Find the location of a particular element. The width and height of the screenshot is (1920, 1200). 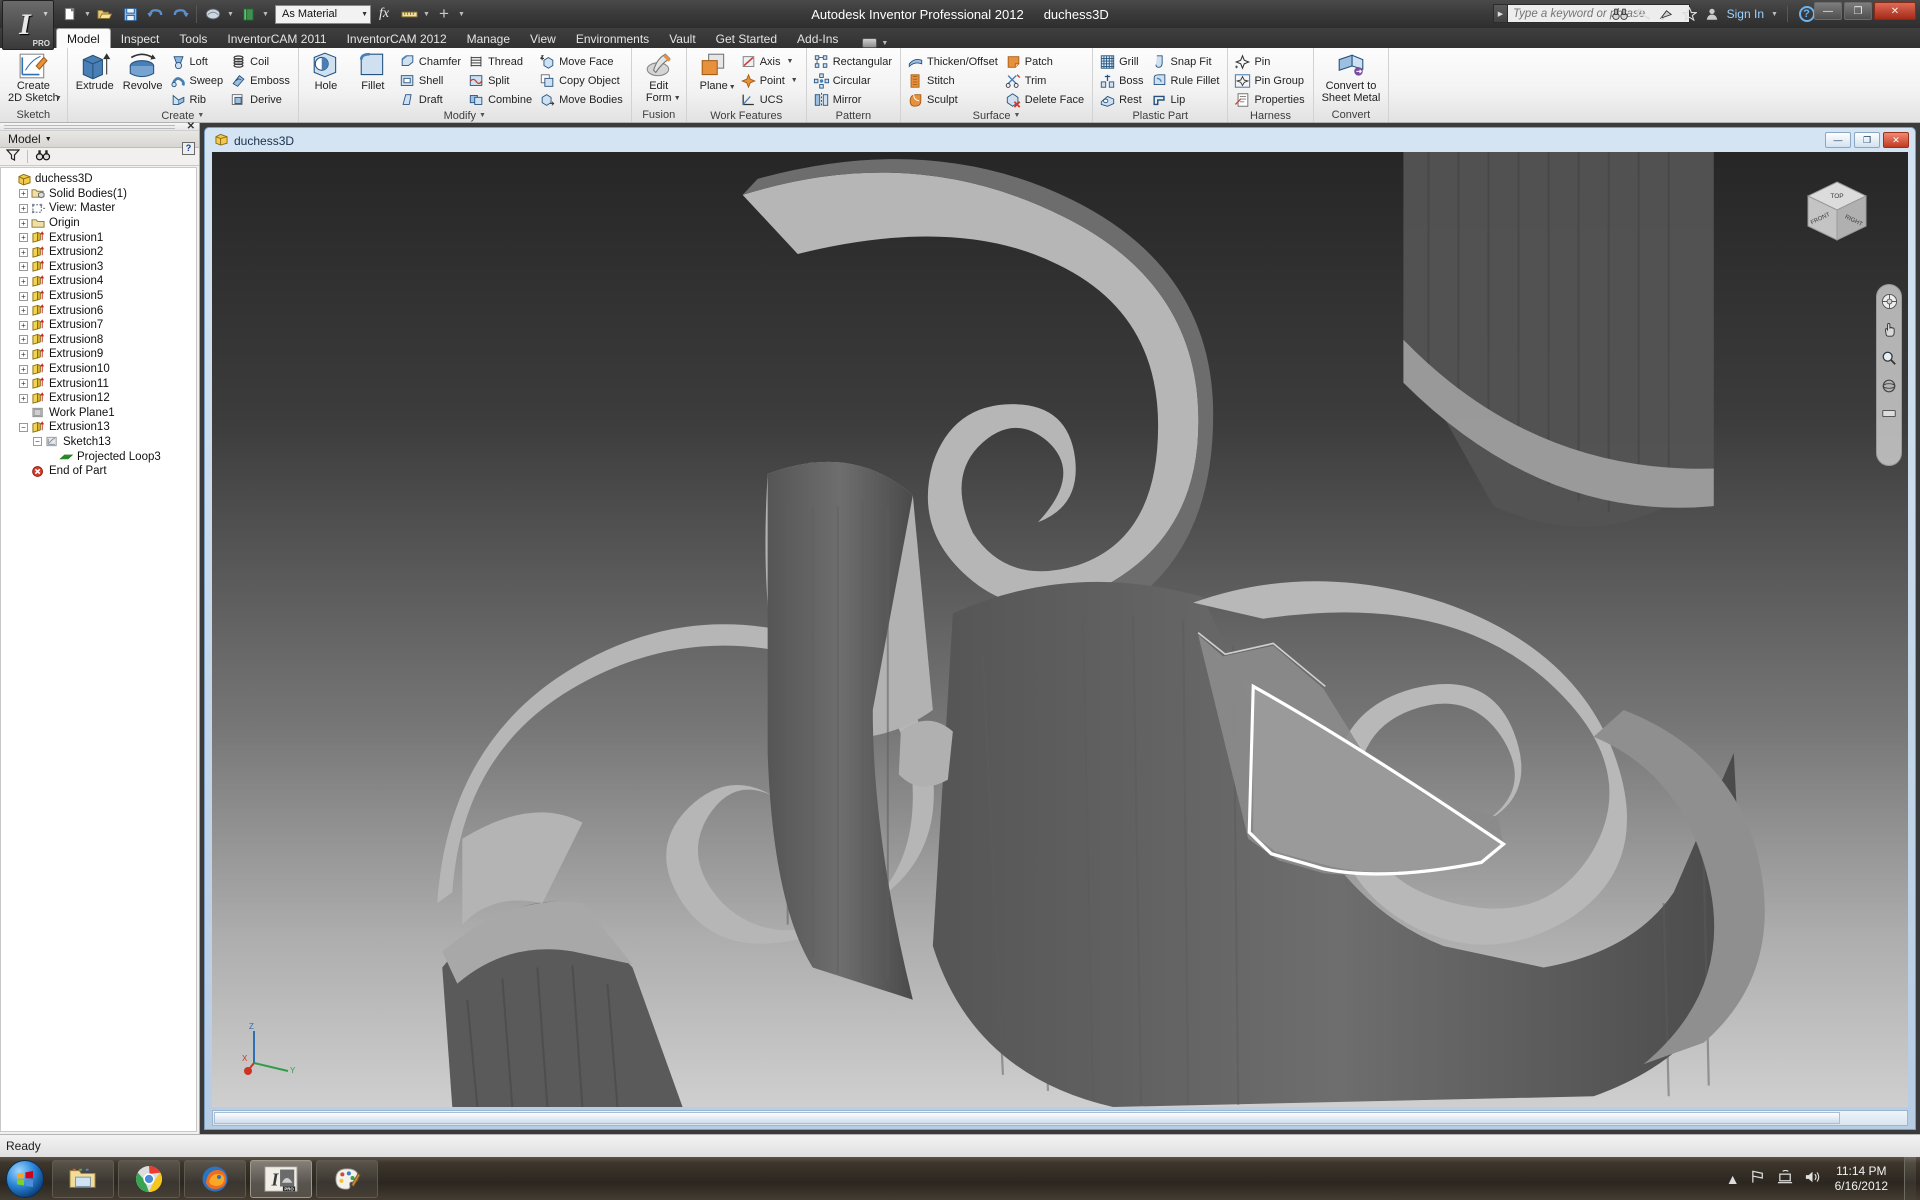

ribbon-panel-label-convert: Convert is located at coordinates (1351, 114).